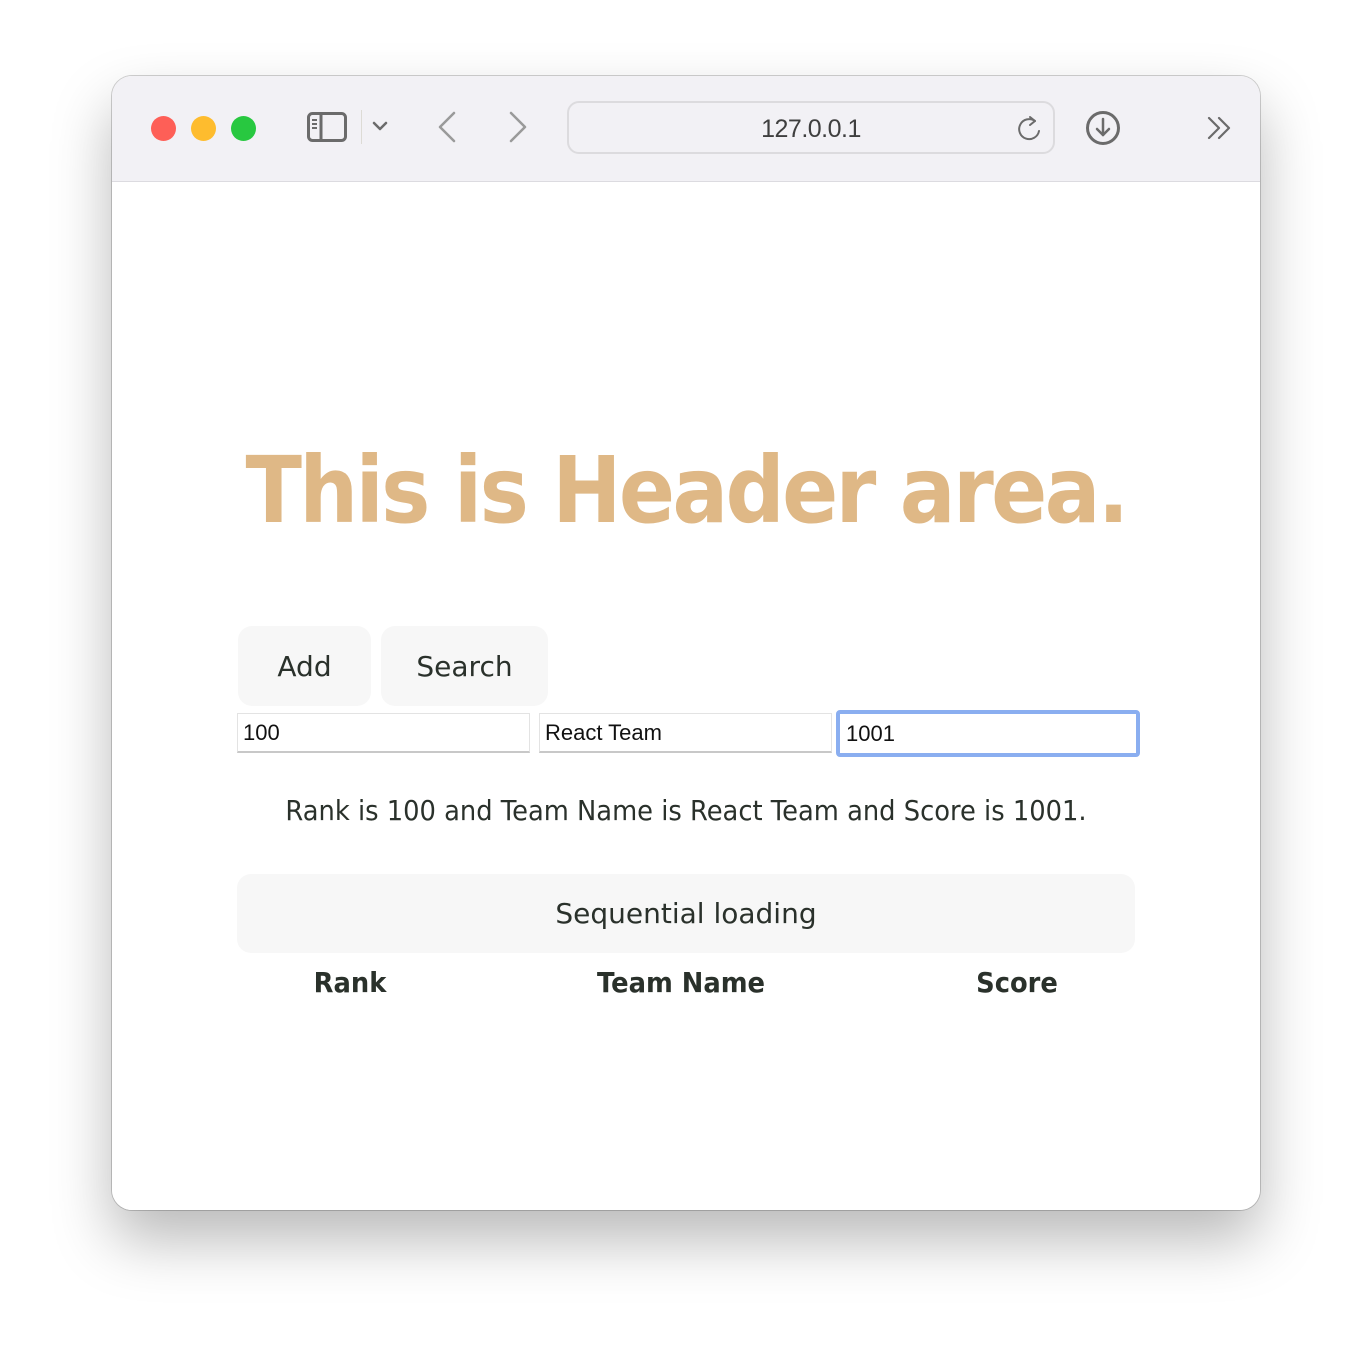 This screenshot has height=1358, width=1372. I want to click on double-chevron-right-icon, so click(1220, 128).